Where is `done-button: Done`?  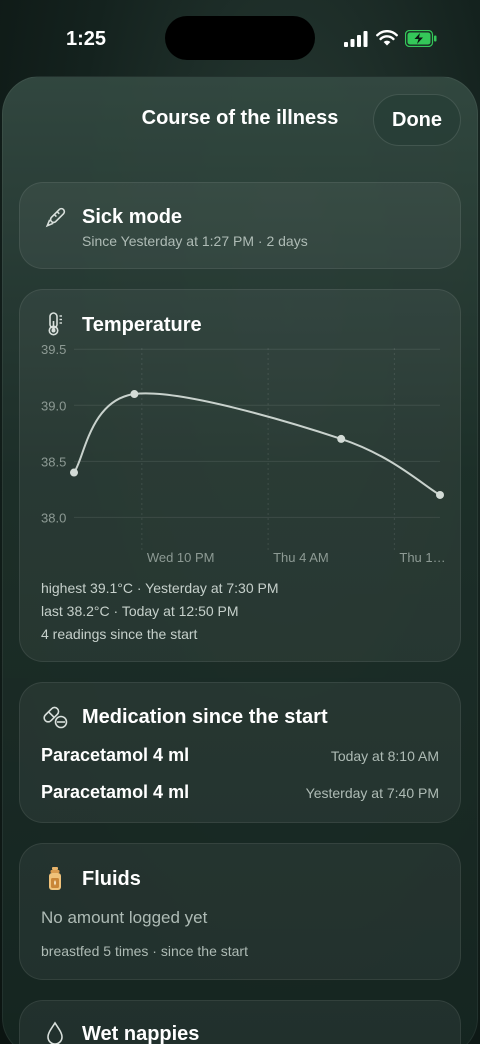 done-button: Done is located at coordinates (417, 120).